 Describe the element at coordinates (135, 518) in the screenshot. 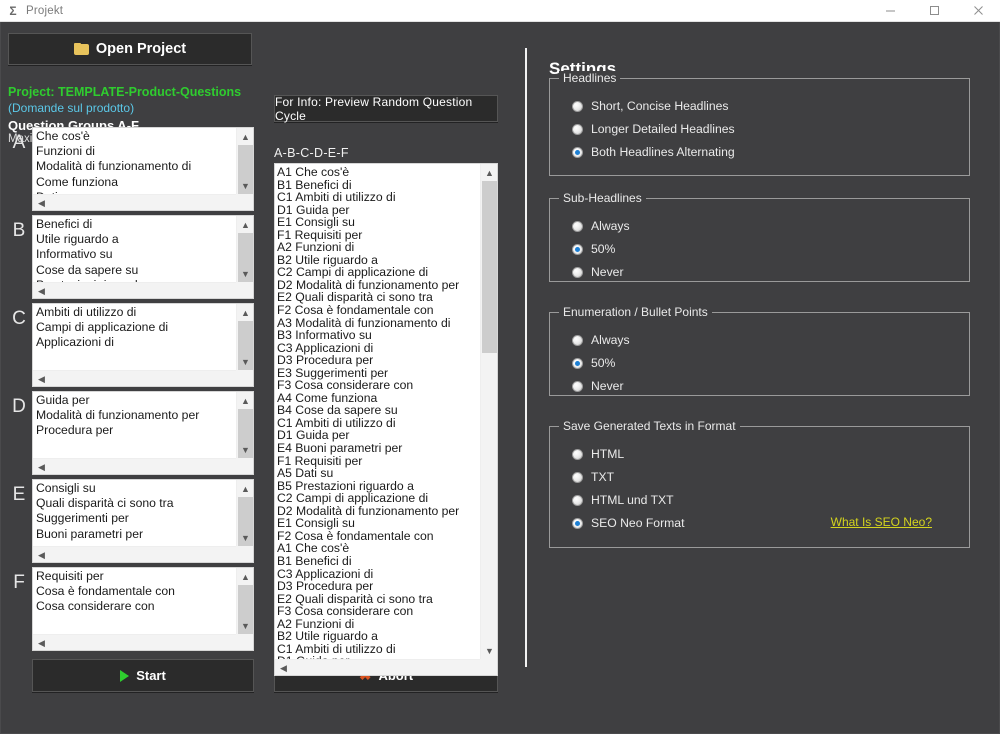

I see `list-item: Suggerimenti per` at that location.